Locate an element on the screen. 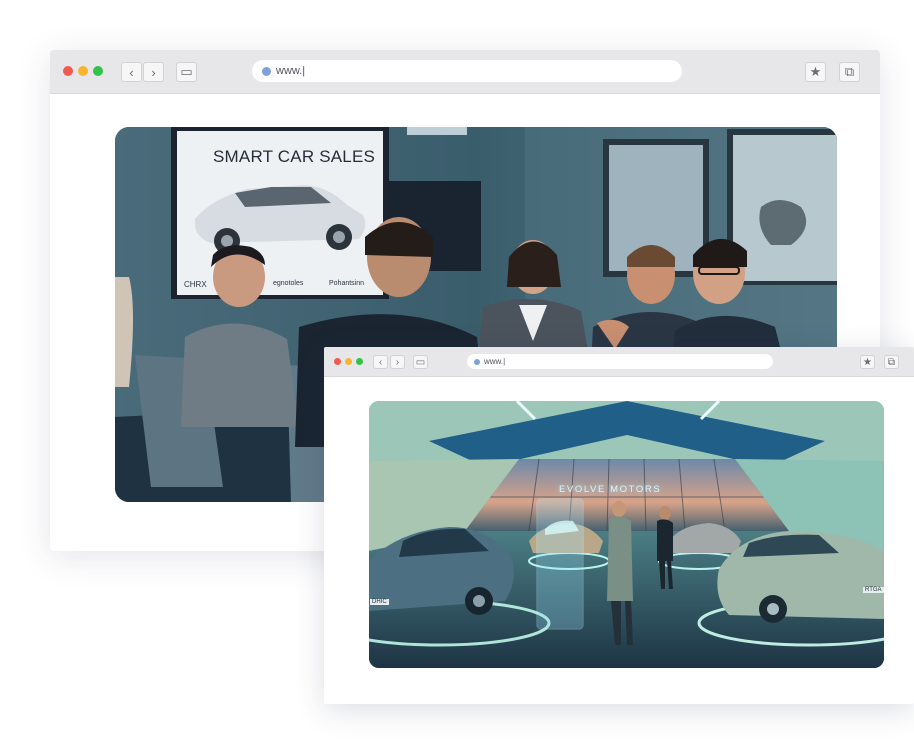  screen-footer-text: egnotoles is located at coordinates (288, 283).